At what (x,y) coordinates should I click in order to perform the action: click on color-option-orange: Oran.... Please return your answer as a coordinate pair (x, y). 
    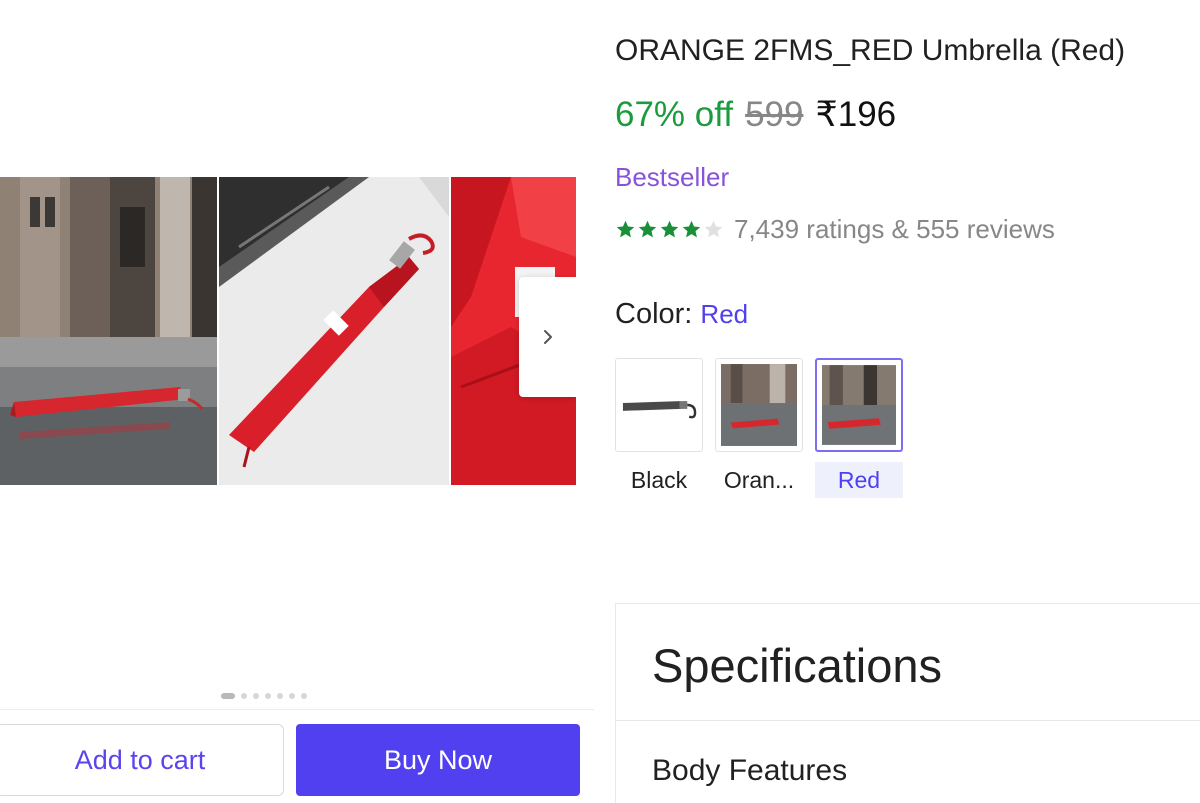
    Looking at the image, I should click on (759, 428).